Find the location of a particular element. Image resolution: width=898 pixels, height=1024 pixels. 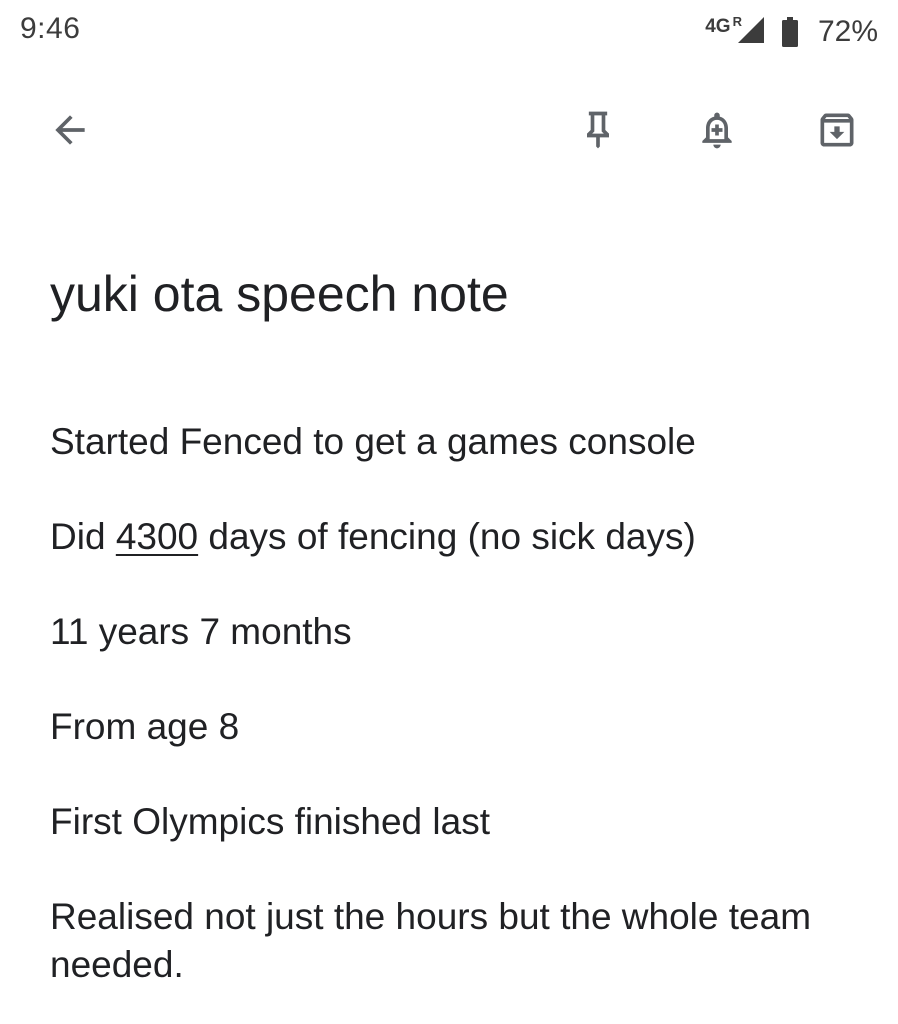

archive-button is located at coordinates (837, 130).